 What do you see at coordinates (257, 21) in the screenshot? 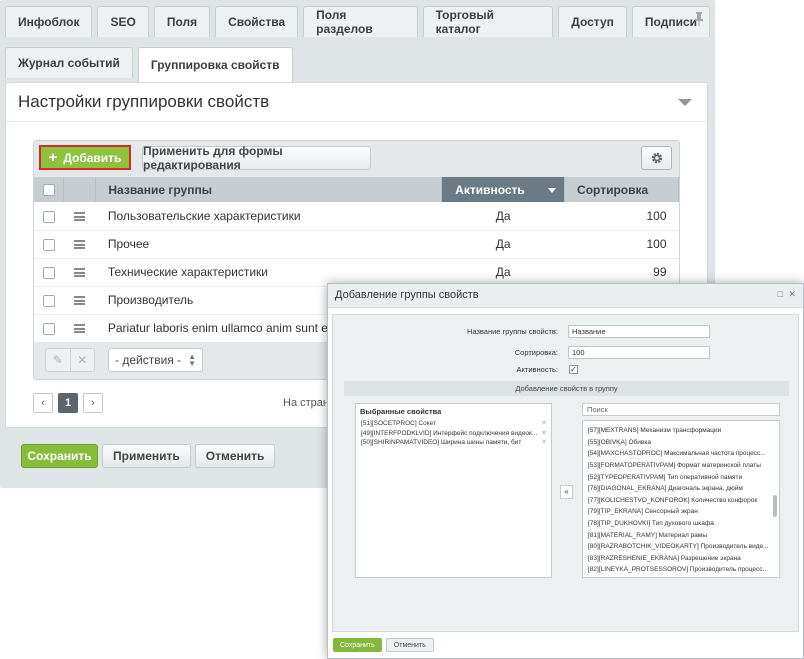
I see `tab-properties: Свойства` at bounding box center [257, 21].